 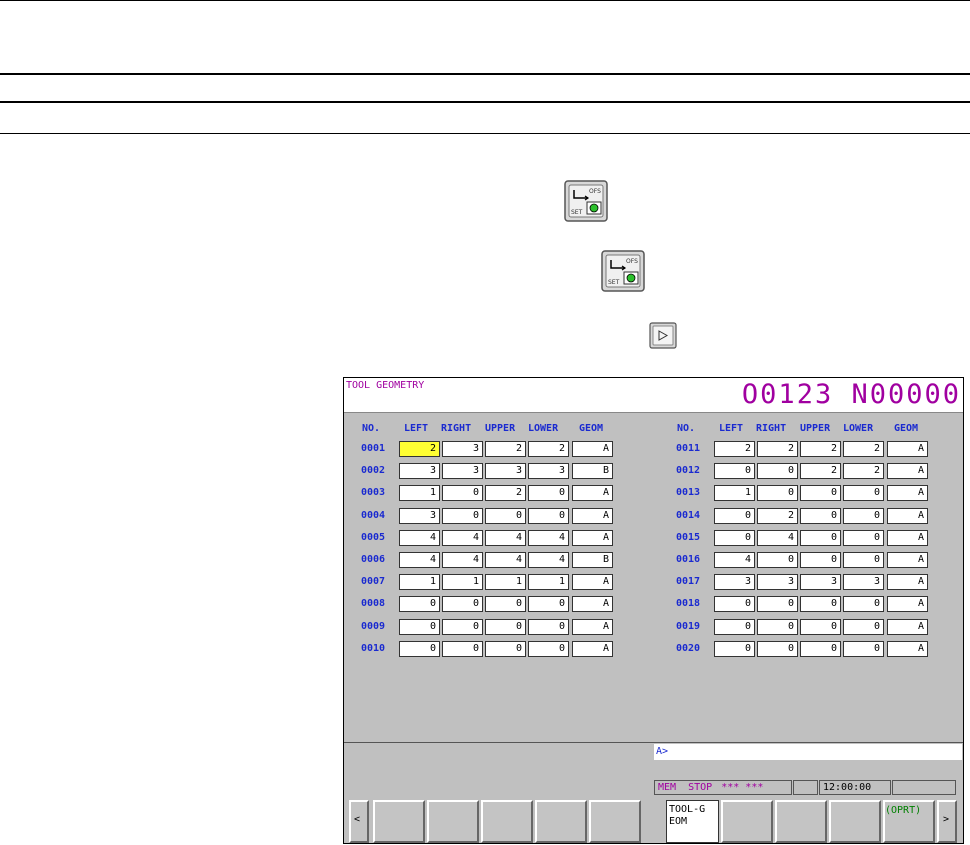 I want to click on softkey-oprt: (OPRT), so click(x=909, y=821).